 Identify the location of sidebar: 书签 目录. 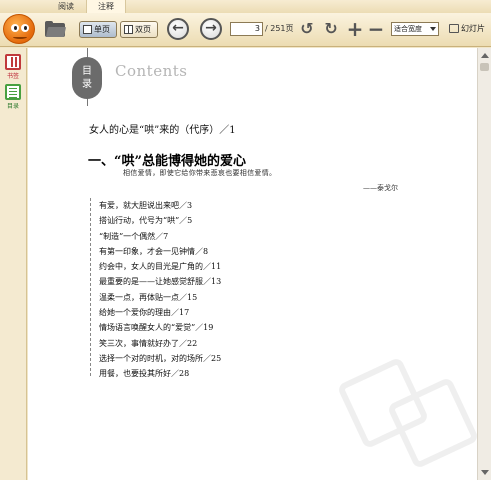
(13, 264).